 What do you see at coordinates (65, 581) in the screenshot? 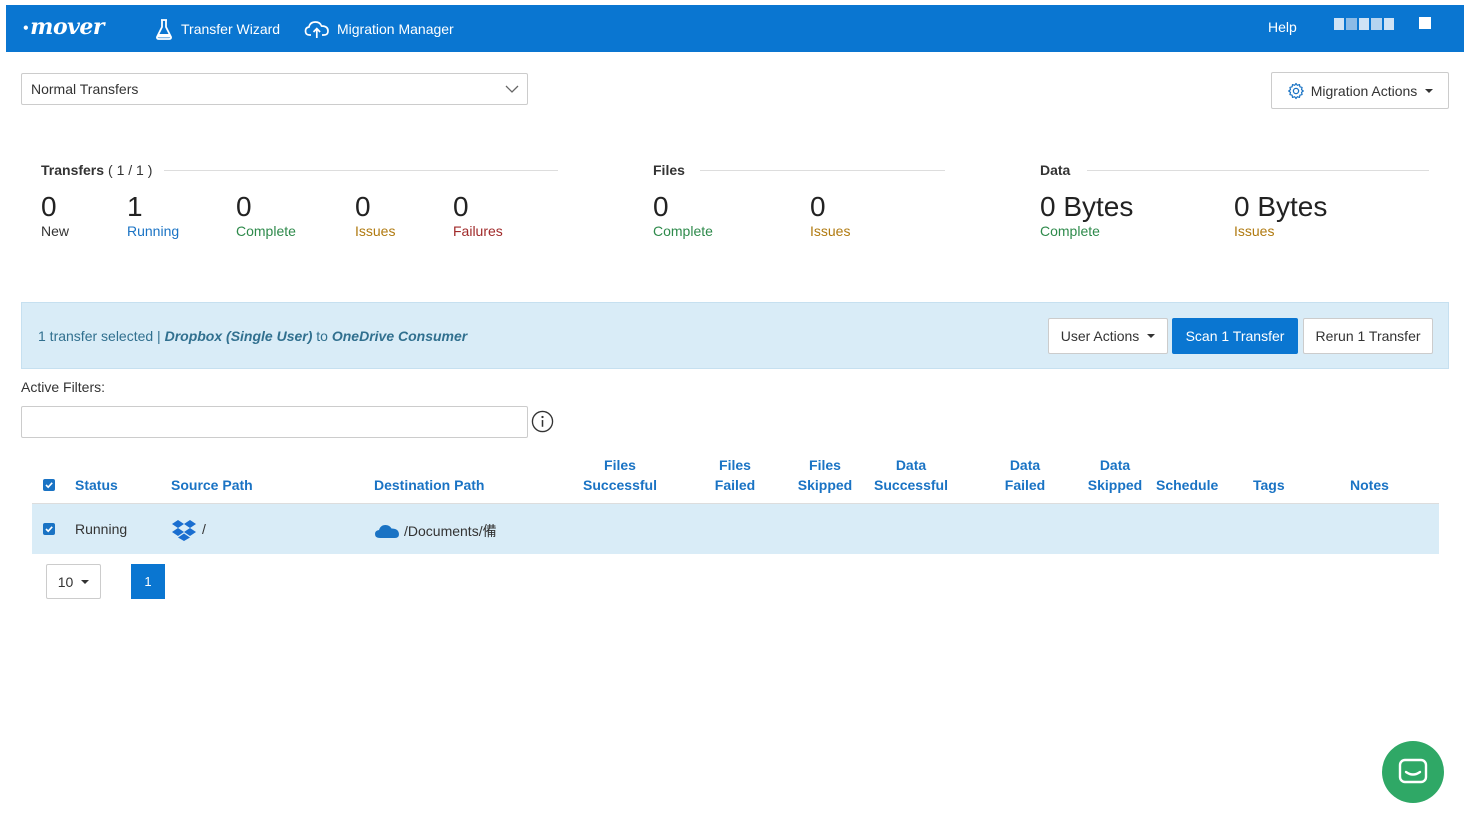
I see `page-size-value: 10` at bounding box center [65, 581].